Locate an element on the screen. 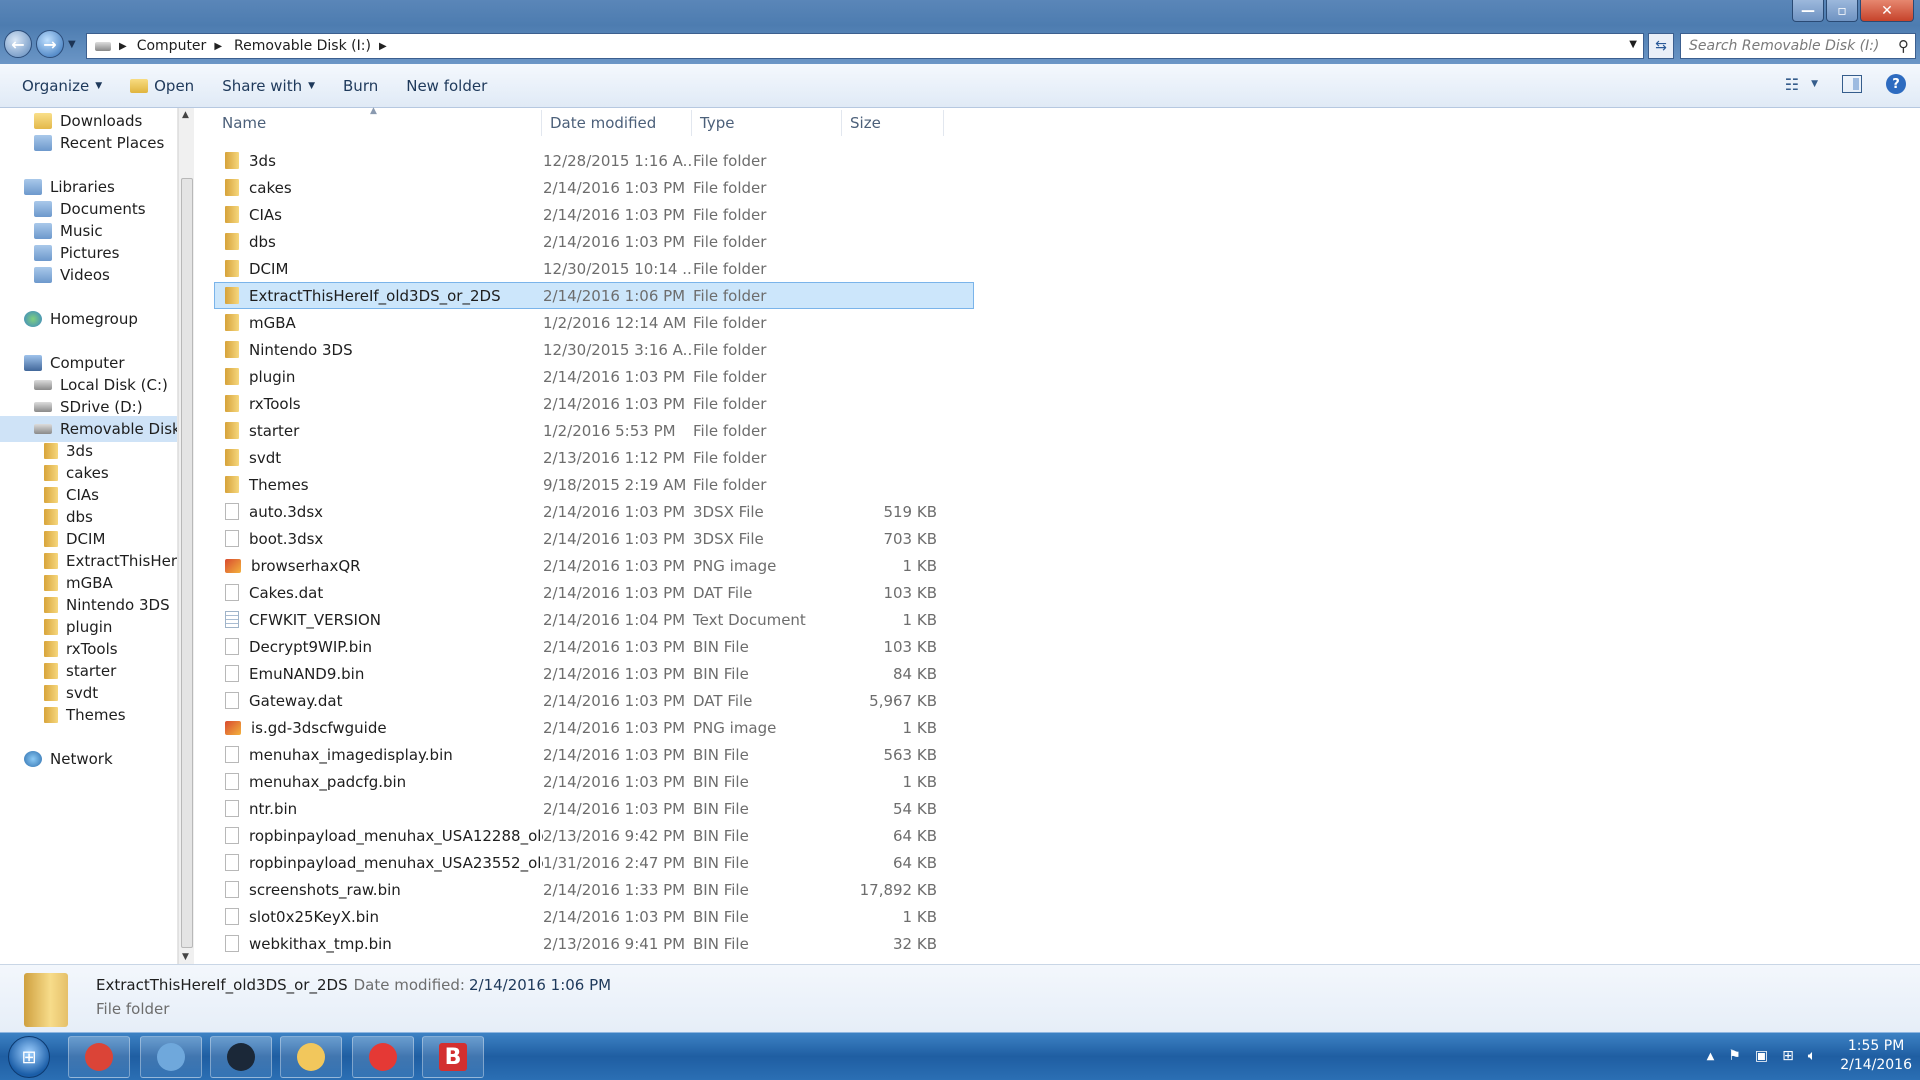 The image size is (1920, 1080). file-row: mGBA 1/2/2016 12:14 AM File folder is located at coordinates (594, 322).